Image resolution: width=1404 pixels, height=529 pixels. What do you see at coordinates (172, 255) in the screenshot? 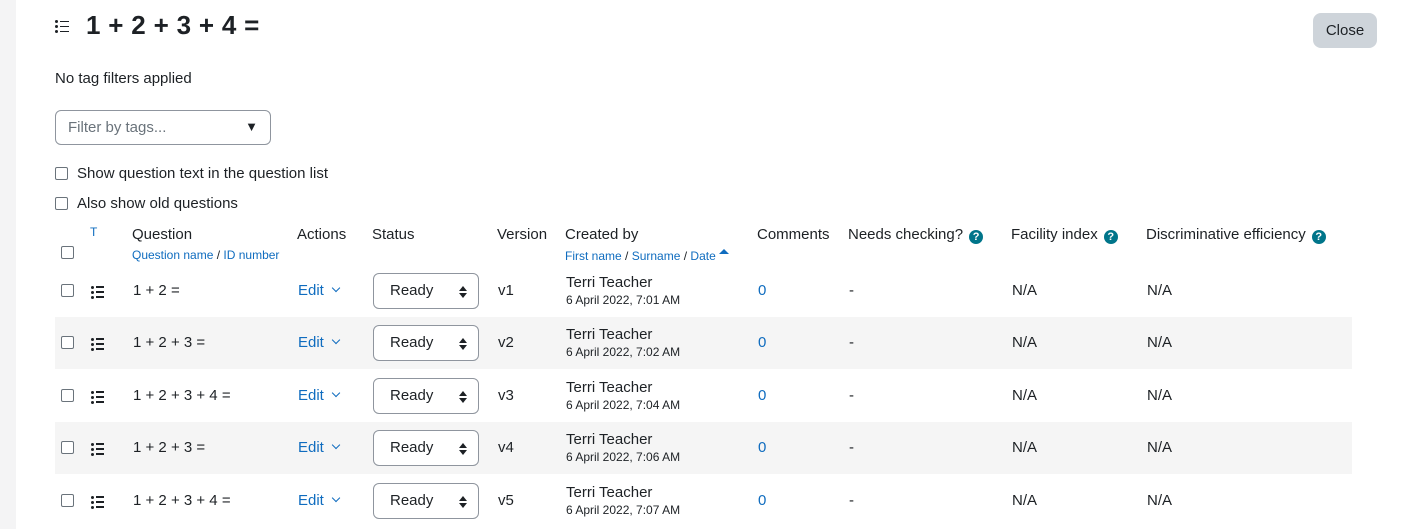
I see `sort-by-question-name-link: Question name` at bounding box center [172, 255].